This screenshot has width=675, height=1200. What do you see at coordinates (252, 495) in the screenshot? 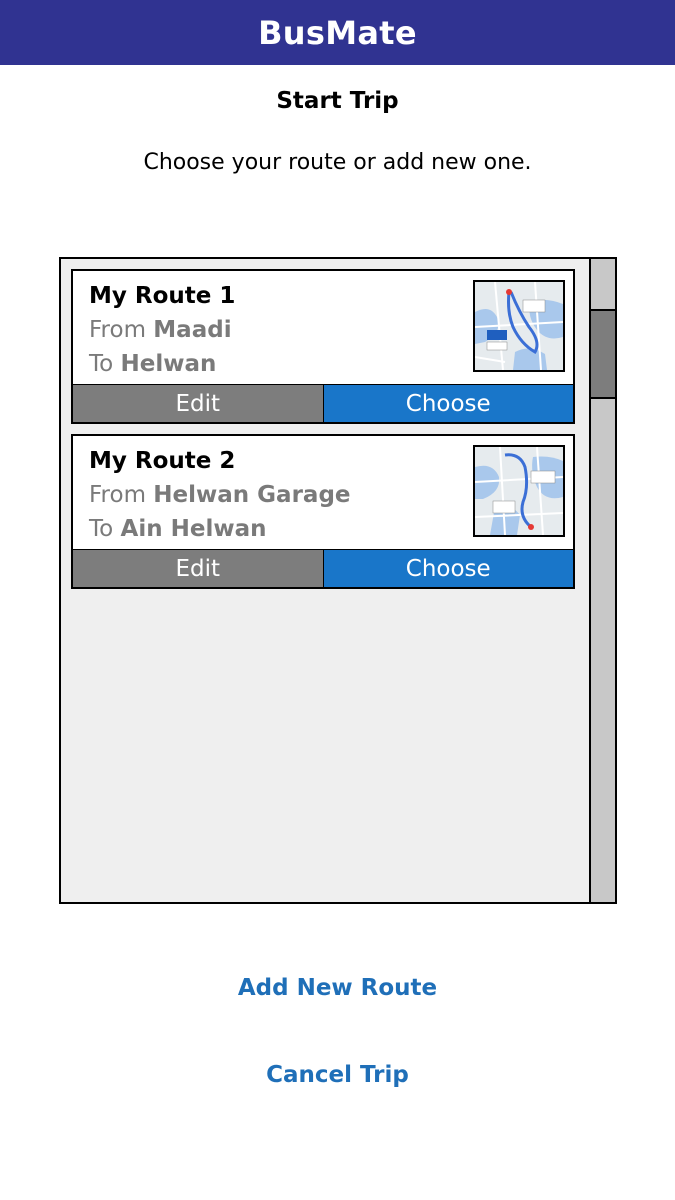
I see `route-from-value: Helwan Garage` at bounding box center [252, 495].